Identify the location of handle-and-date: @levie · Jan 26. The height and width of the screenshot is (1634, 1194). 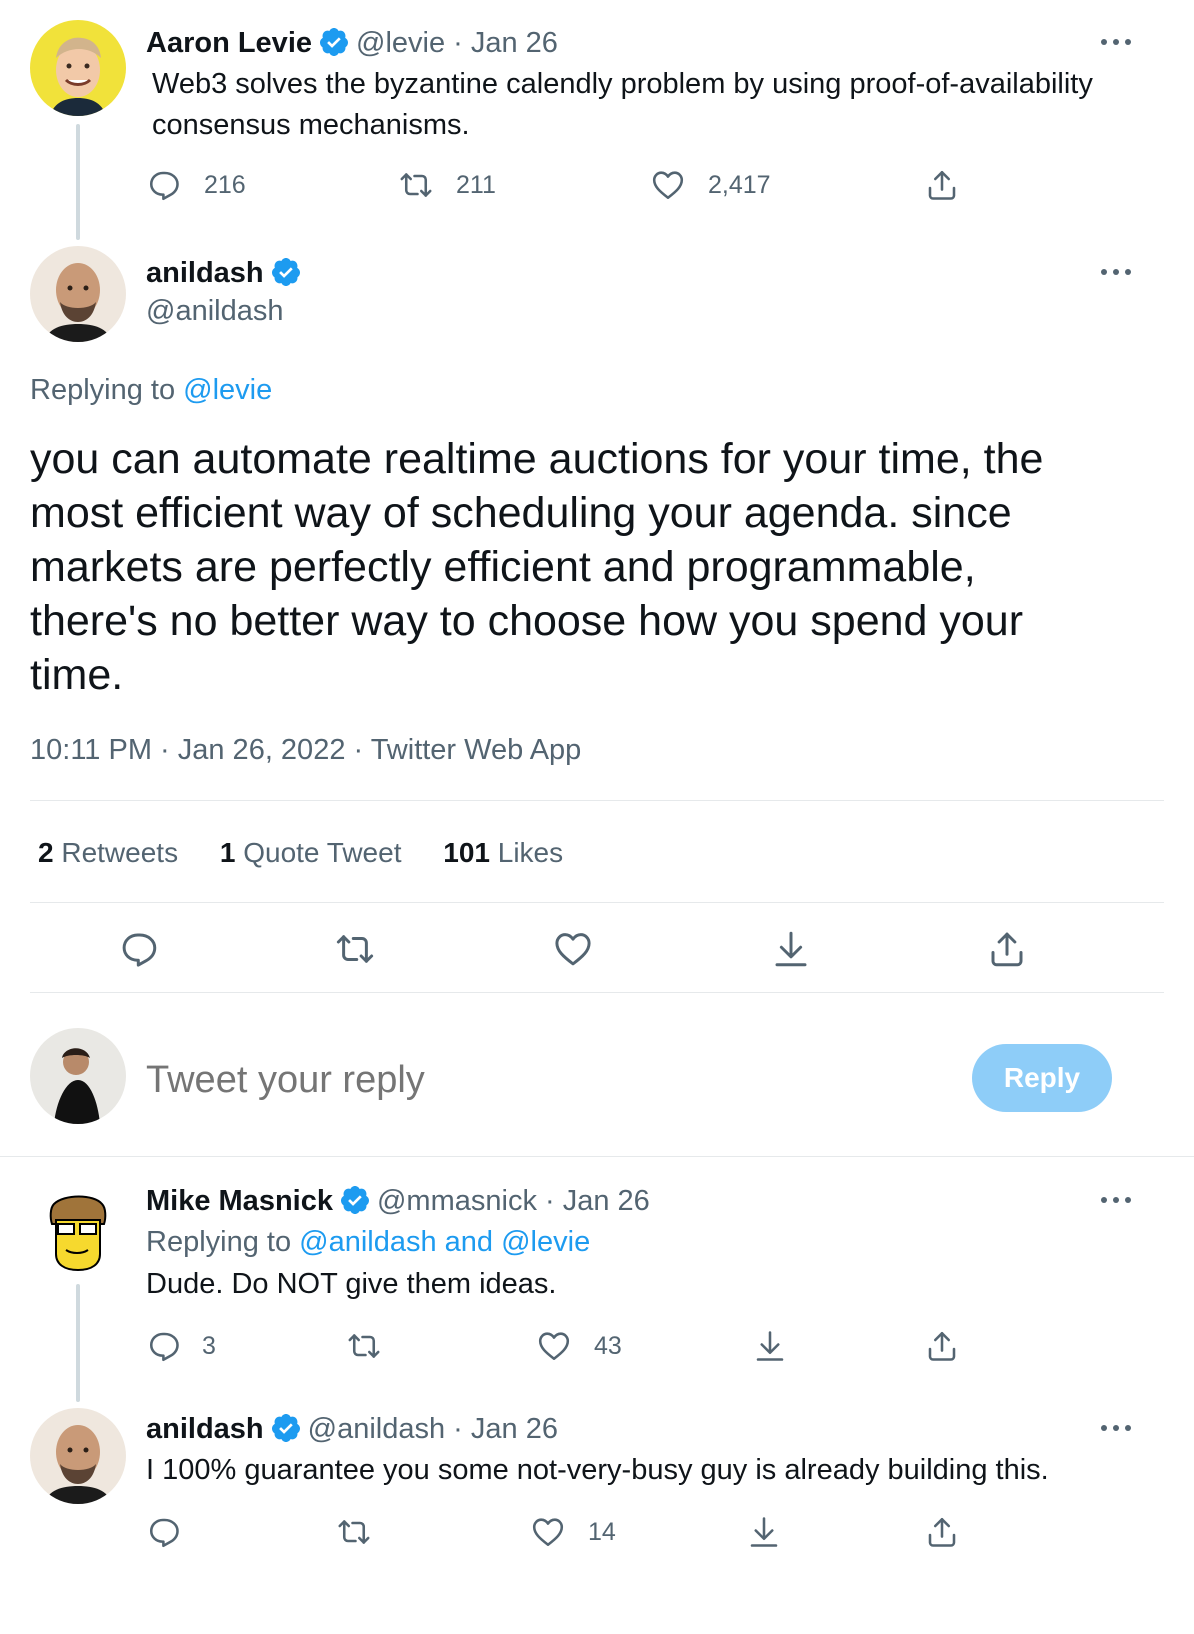
(457, 43).